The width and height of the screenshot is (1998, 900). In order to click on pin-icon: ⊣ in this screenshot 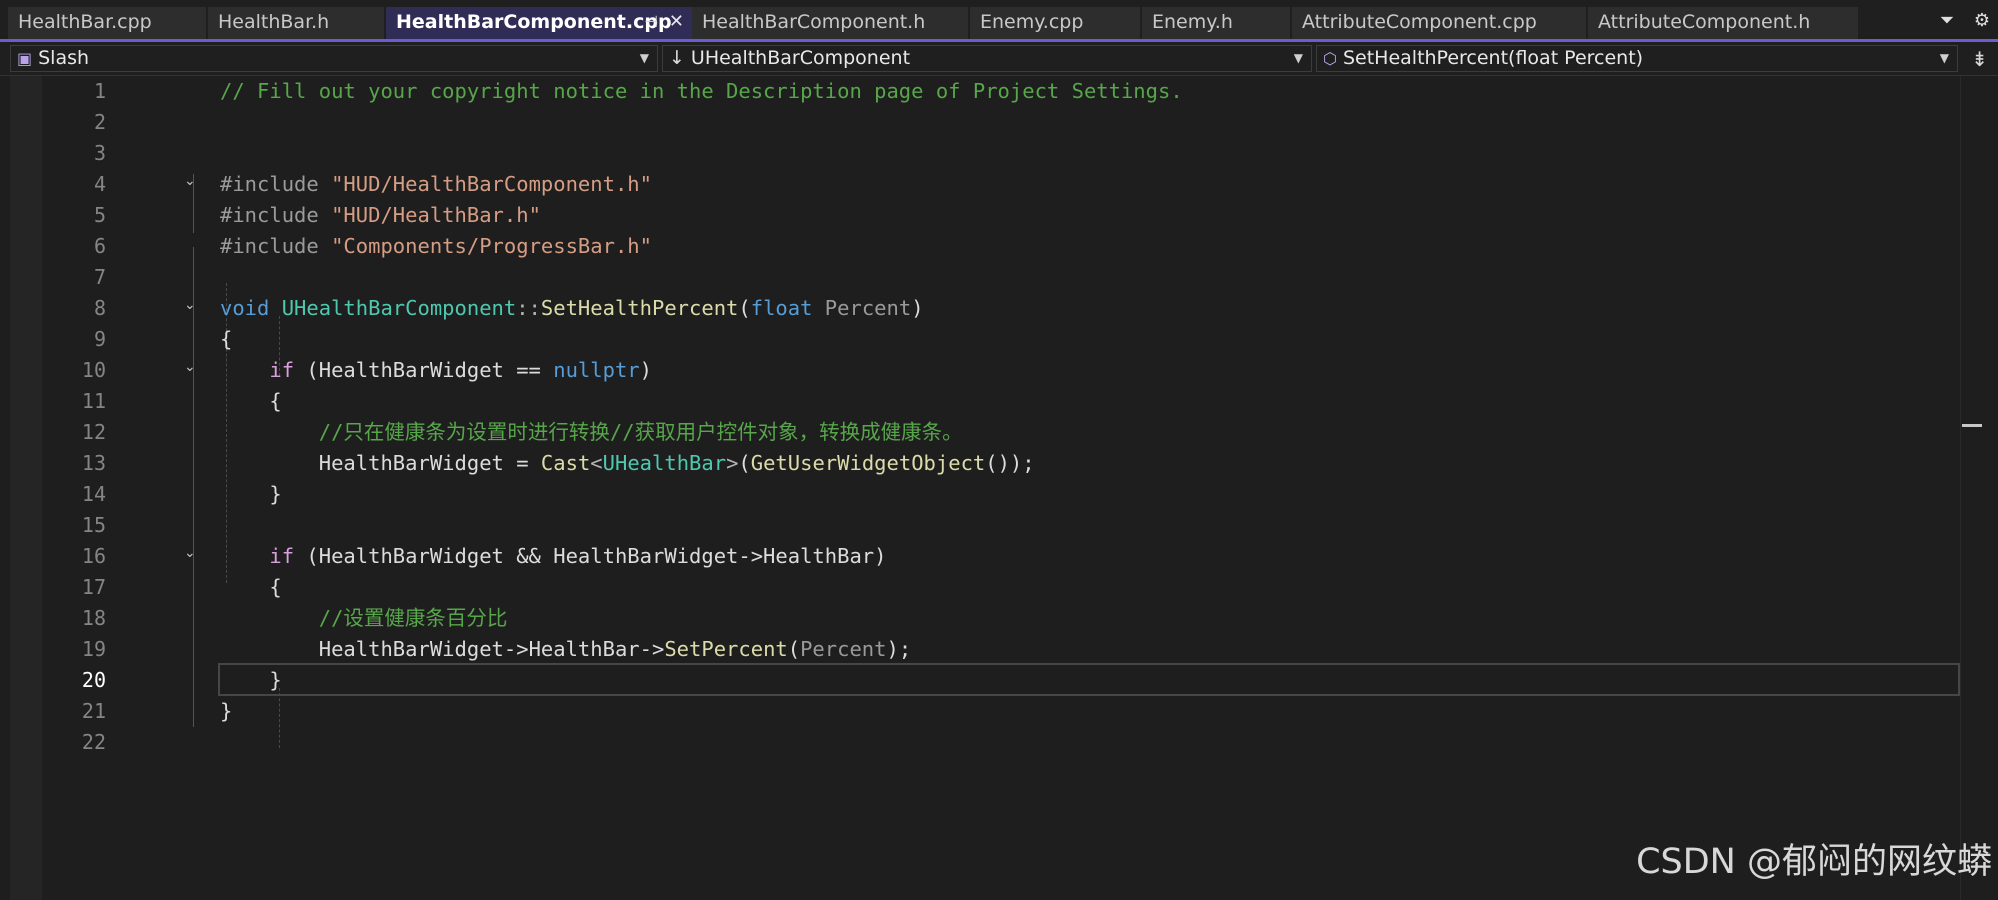, I will do `click(651, 22)`.